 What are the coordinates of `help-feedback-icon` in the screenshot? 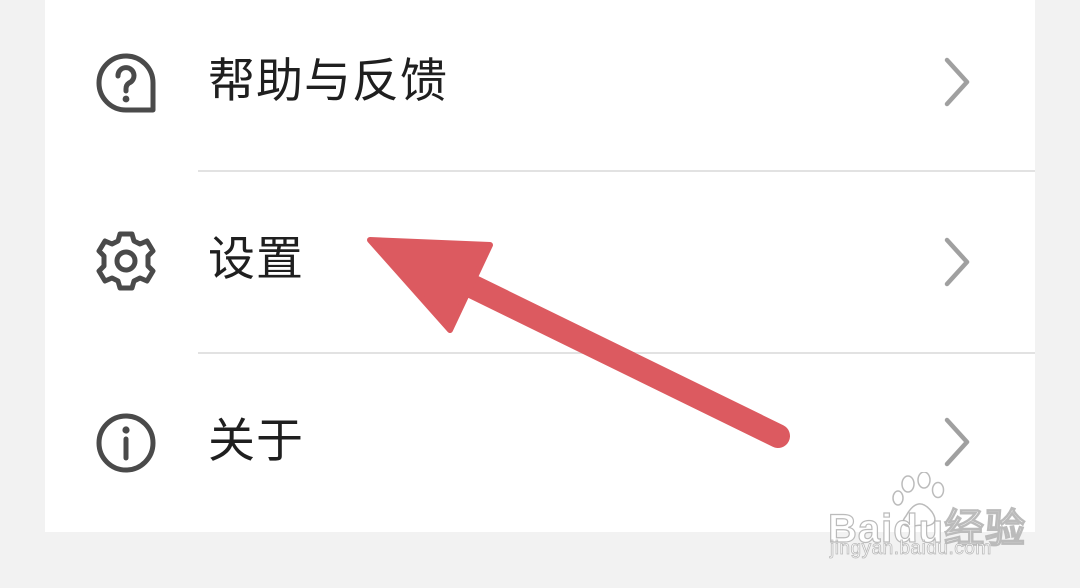 It's located at (126, 83).